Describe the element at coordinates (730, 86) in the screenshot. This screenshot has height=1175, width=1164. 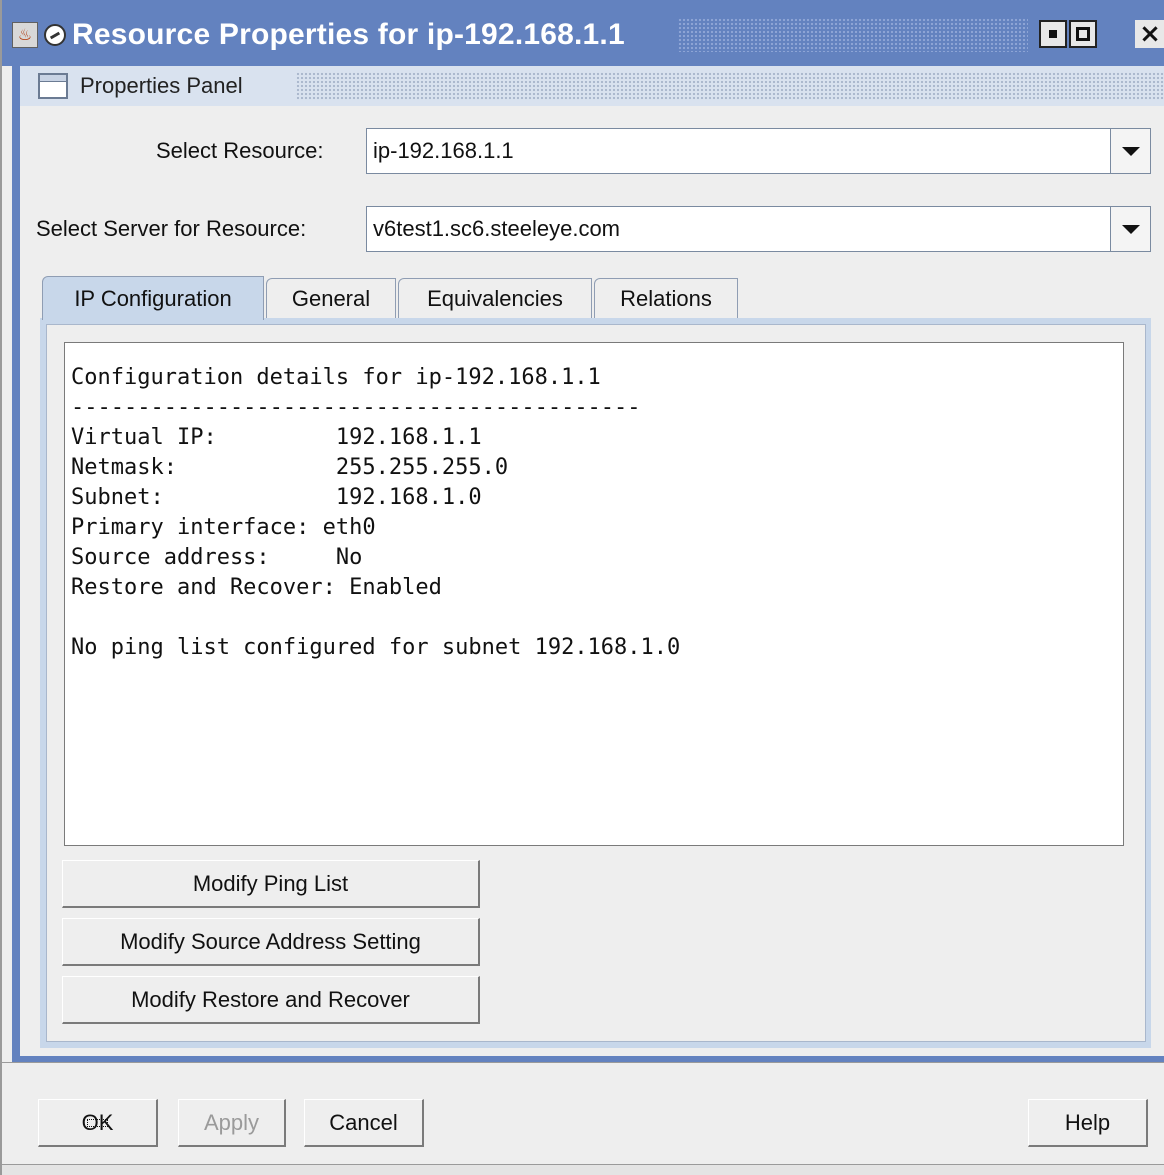
I see `panel-title-grip` at that location.